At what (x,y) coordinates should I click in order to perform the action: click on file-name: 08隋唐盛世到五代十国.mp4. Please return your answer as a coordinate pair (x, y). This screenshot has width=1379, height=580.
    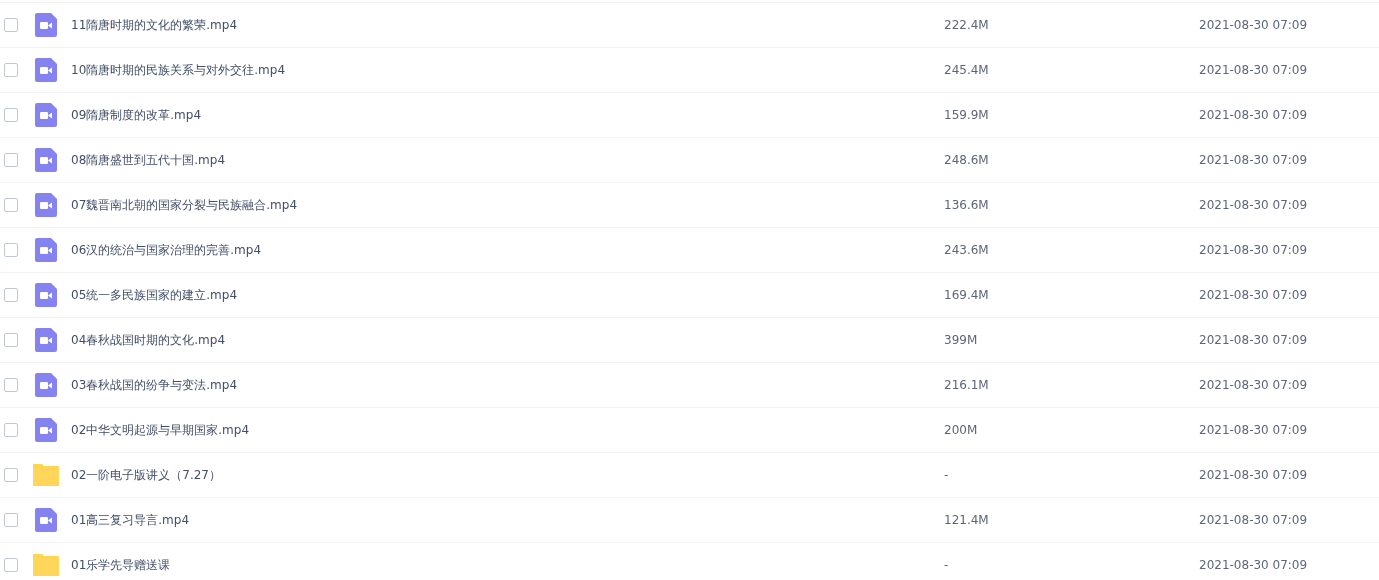
    Looking at the image, I should click on (507, 160).